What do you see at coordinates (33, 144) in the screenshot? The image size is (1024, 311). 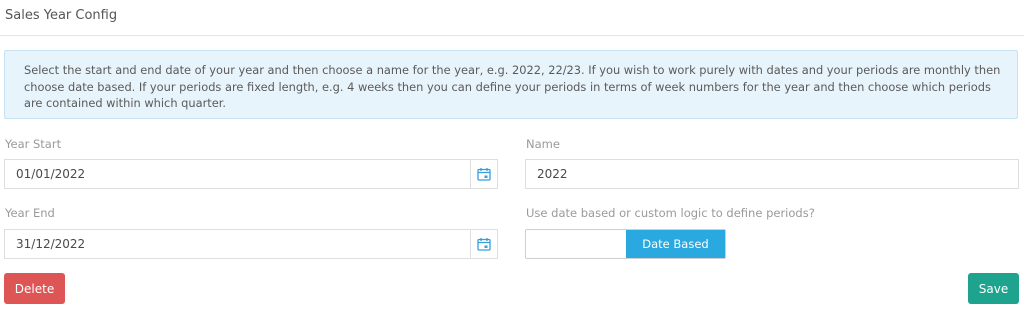 I see `year-start-label: Year Start` at bounding box center [33, 144].